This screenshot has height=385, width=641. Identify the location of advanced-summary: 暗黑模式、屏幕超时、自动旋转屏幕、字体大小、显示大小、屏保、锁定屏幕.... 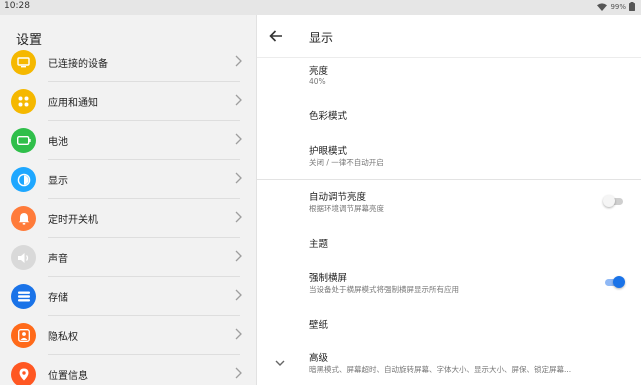
(440, 369).